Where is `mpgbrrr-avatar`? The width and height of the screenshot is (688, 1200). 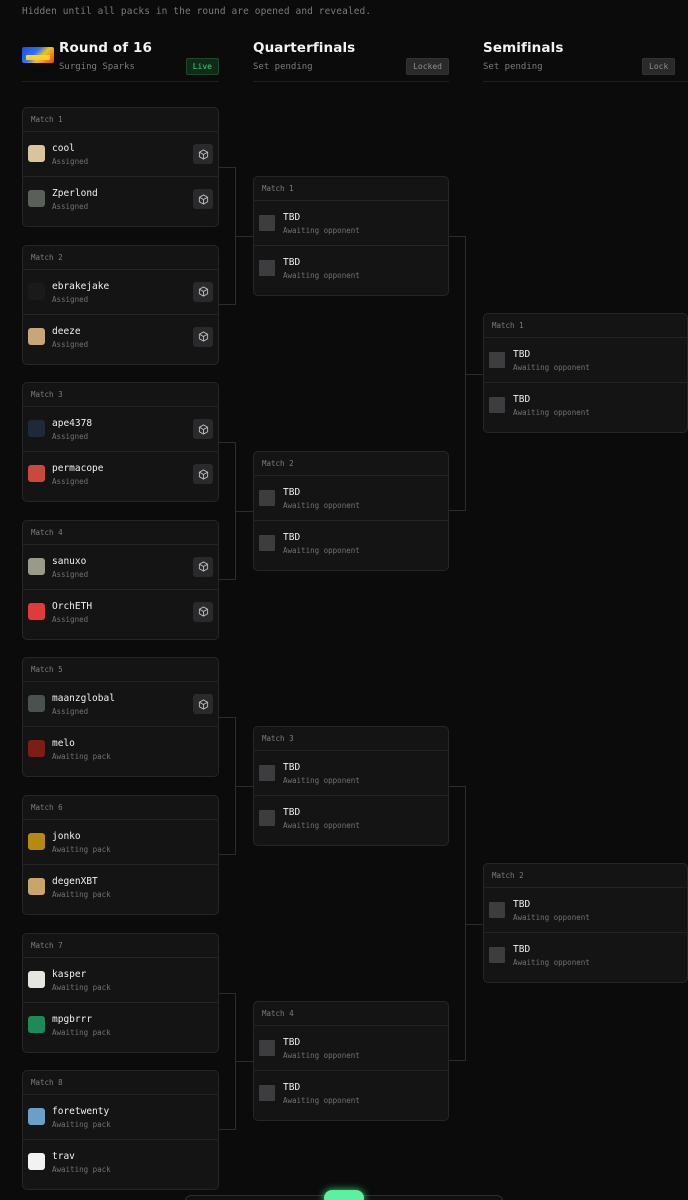 mpgbrrr-avatar is located at coordinates (36, 1024).